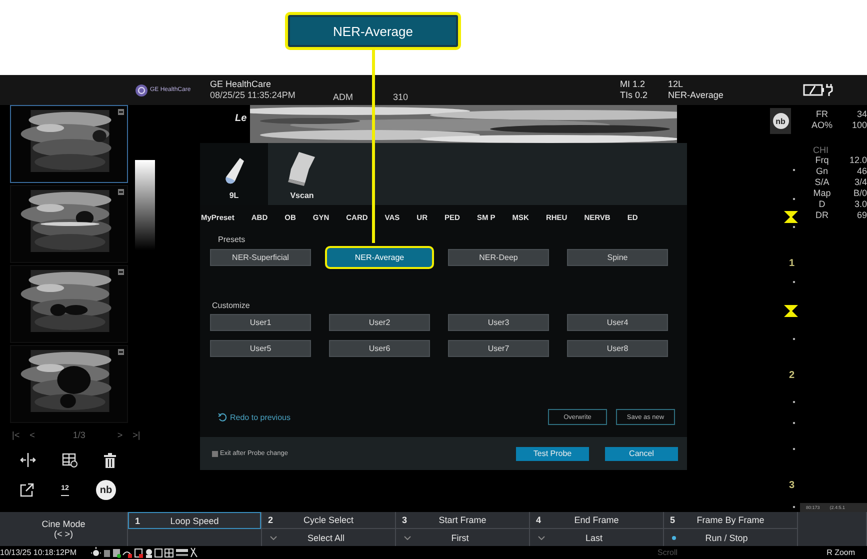 The height and width of the screenshot is (559, 867). Describe the element at coordinates (110, 460) in the screenshot. I see `trash-icon` at that location.